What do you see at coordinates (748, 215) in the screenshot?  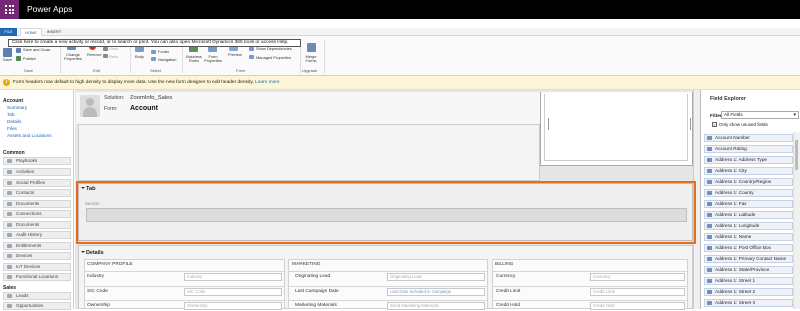 I see `field-item: Address 1: Latitude` at bounding box center [748, 215].